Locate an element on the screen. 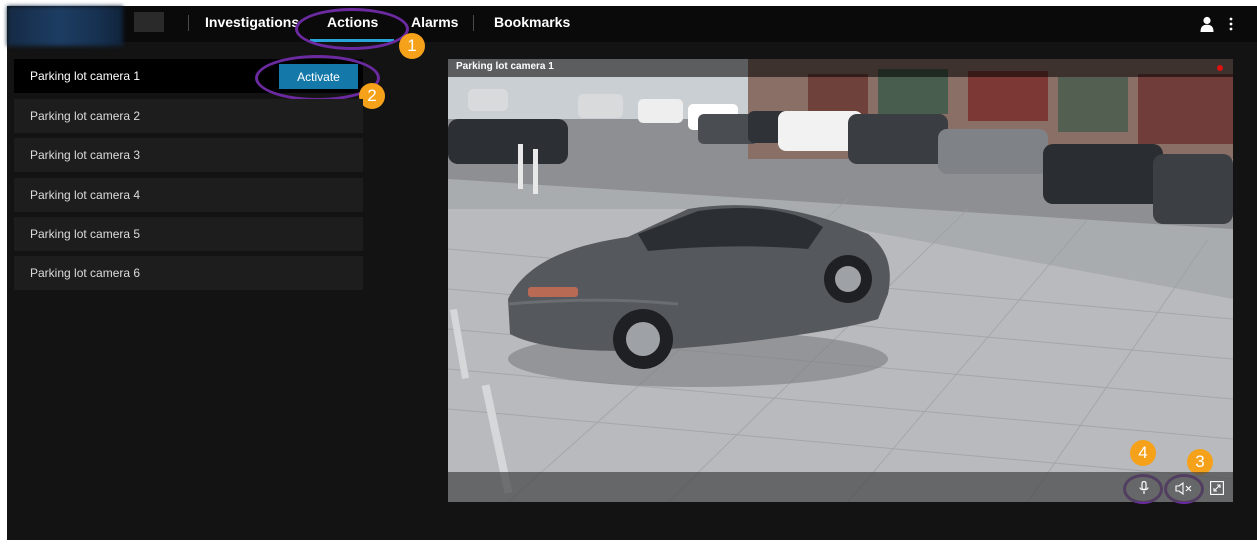 The width and height of the screenshot is (1257, 546). menu-placeholder is located at coordinates (149, 22).